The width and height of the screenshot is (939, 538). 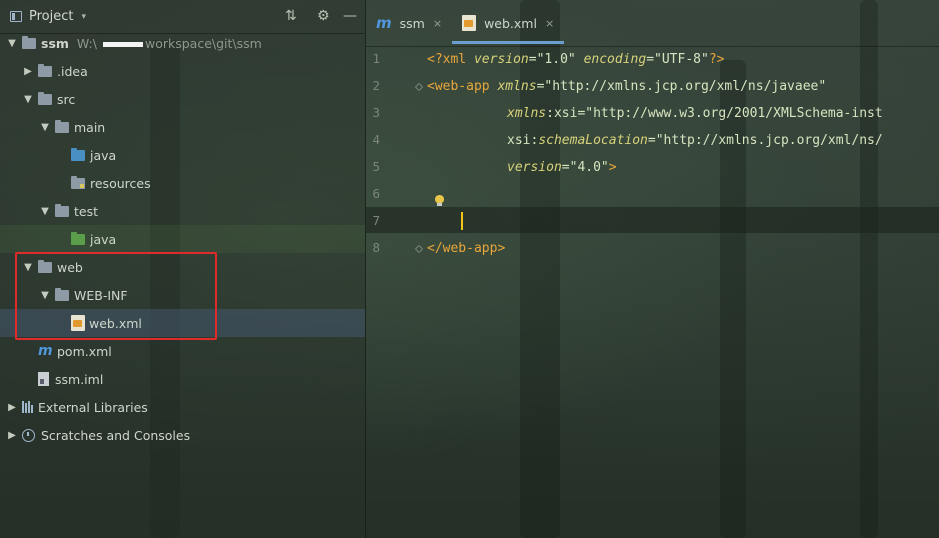 I want to click on tab-web-xml: web.xml ×, so click(x=508, y=23).